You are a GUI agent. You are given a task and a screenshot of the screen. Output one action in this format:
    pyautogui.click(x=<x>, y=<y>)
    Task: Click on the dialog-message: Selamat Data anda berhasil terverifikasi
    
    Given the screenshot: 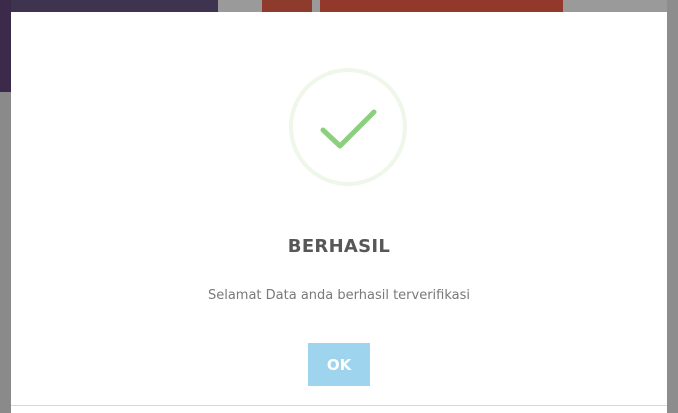 What is the action you would take?
    pyautogui.click(x=339, y=295)
    